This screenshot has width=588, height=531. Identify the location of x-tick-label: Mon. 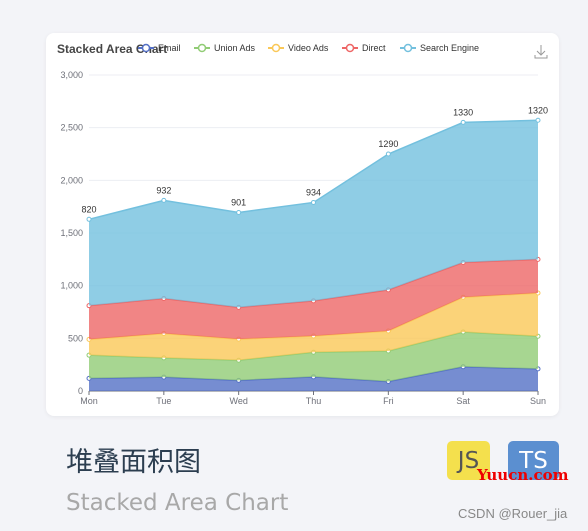
(89, 401).